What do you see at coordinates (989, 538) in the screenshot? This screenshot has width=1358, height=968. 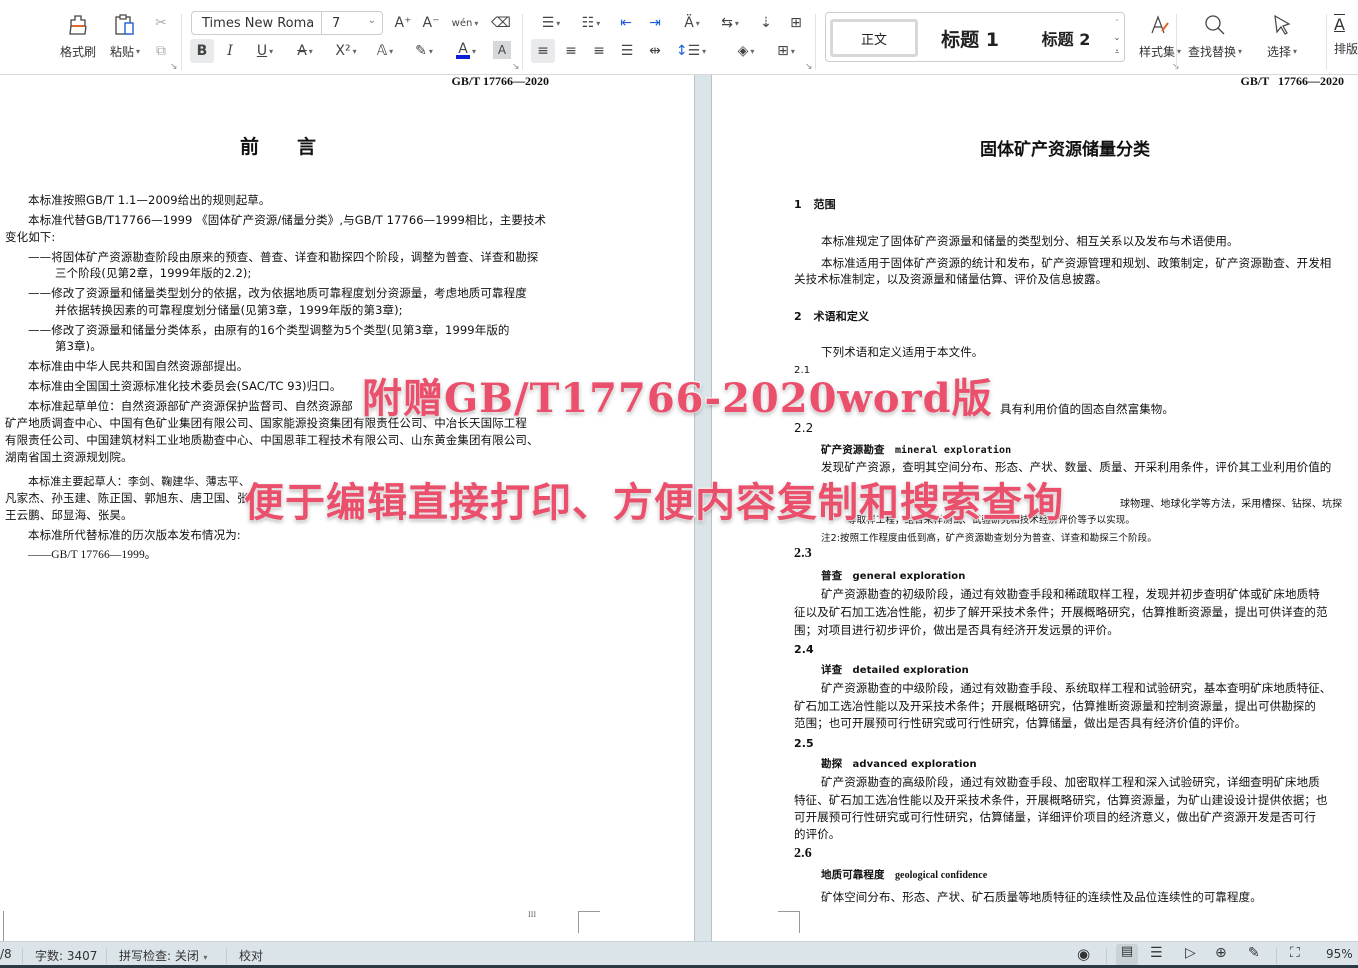 I see `term-note: 注2:按照工作程度由低到高，矿产资源勘查划分为普查、详查和勘探三个阶段。` at bounding box center [989, 538].